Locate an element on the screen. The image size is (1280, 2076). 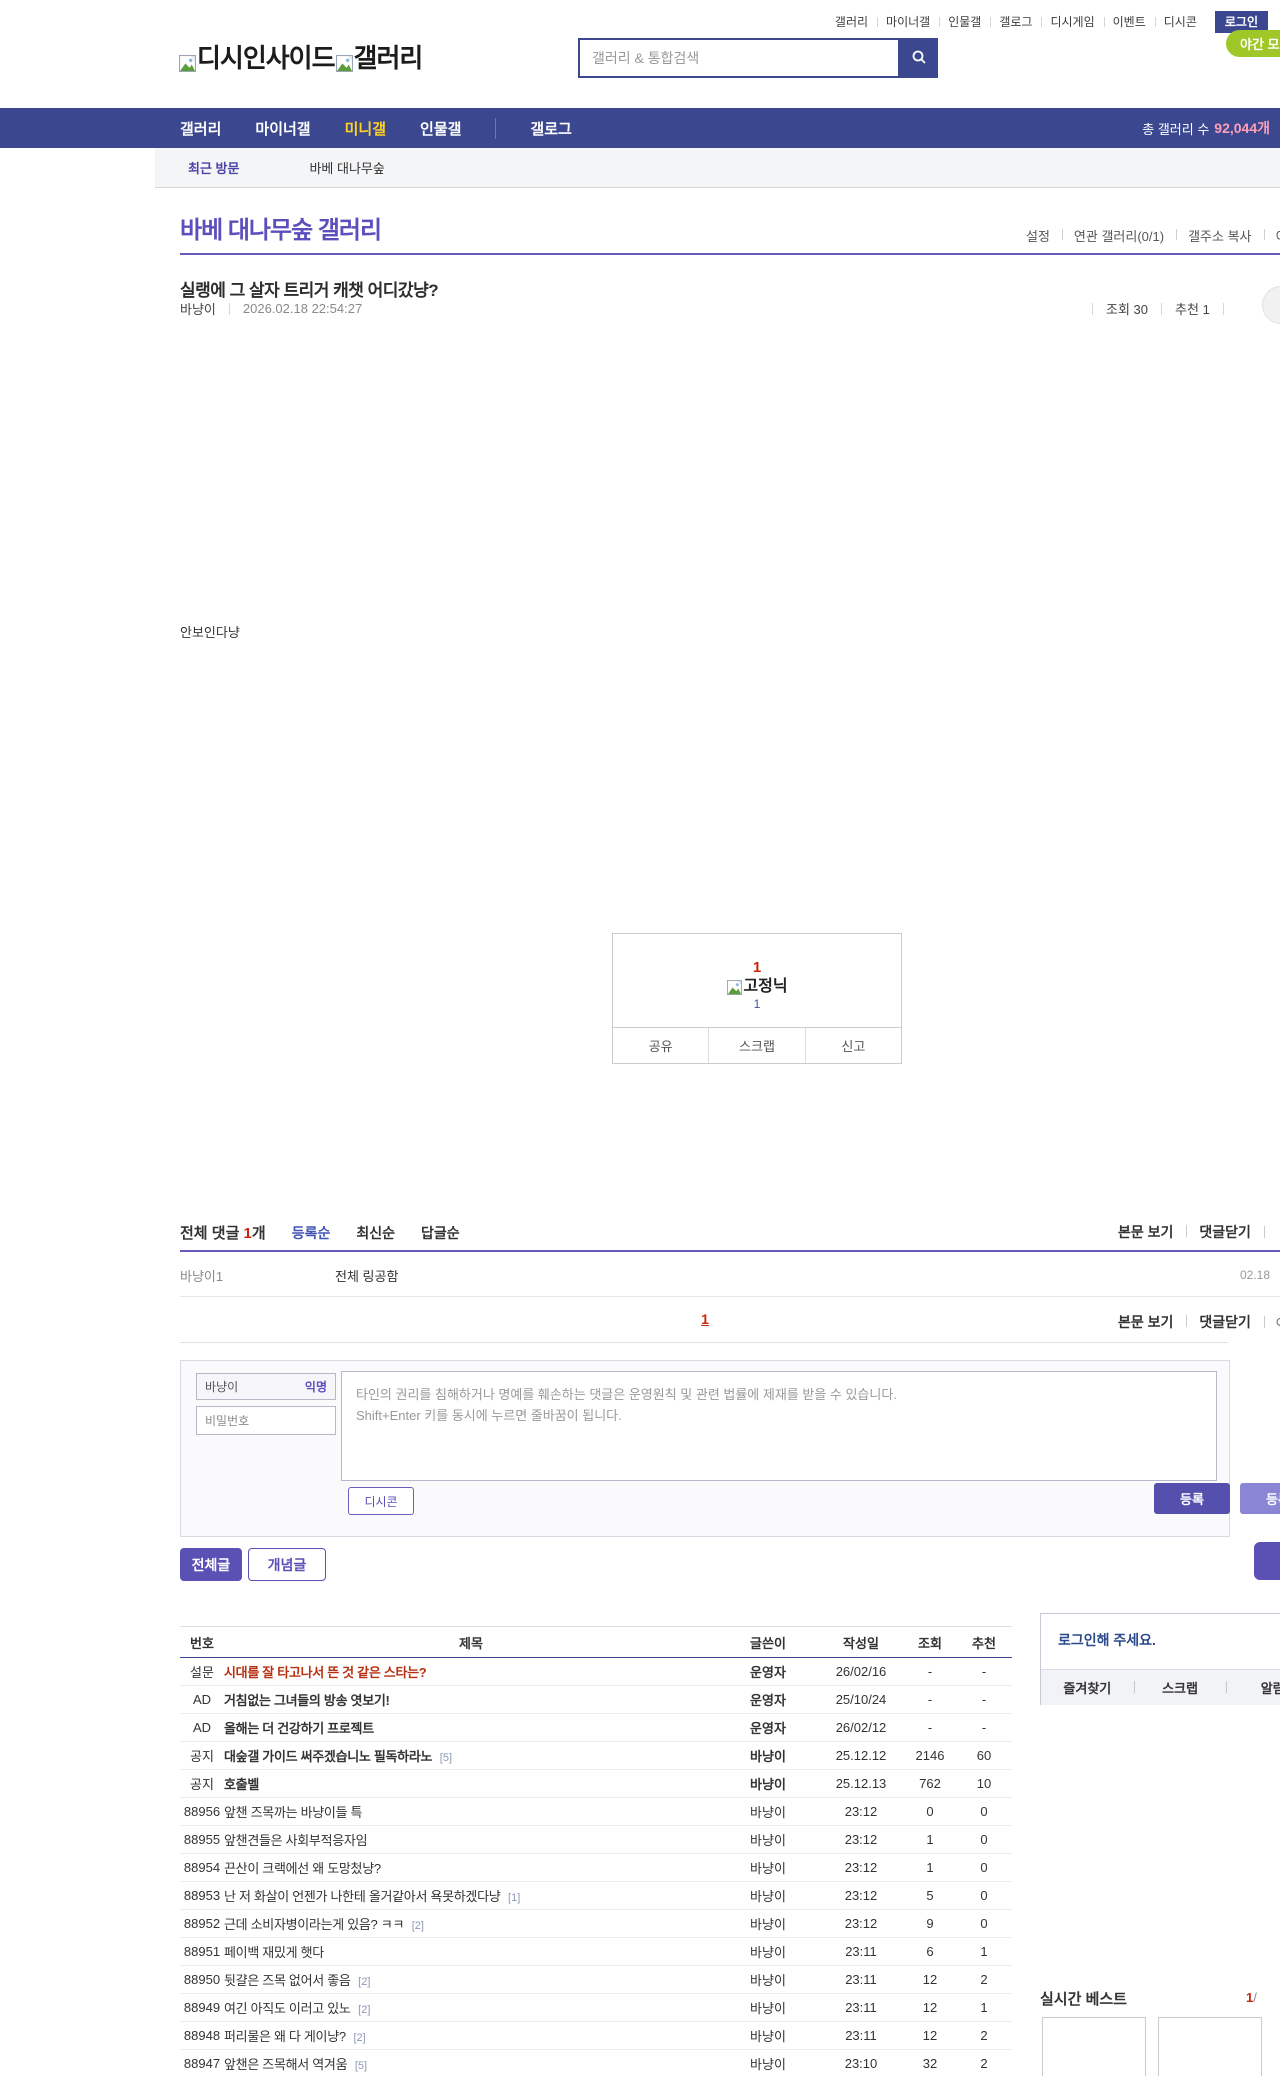
concept-posts-button: 개념글 is located at coordinates (287, 1564).